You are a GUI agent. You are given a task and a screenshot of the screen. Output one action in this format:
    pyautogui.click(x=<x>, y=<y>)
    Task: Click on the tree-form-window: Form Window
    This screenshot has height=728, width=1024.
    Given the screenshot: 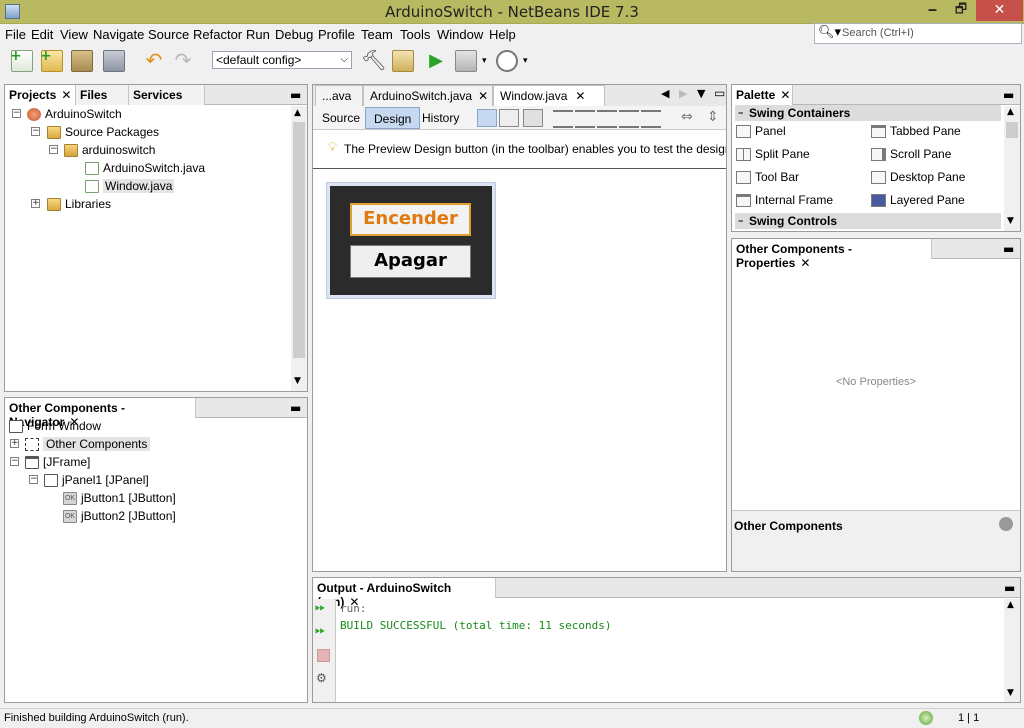 What is the action you would take?
    pyautogui.click(x=55, y=426)
    